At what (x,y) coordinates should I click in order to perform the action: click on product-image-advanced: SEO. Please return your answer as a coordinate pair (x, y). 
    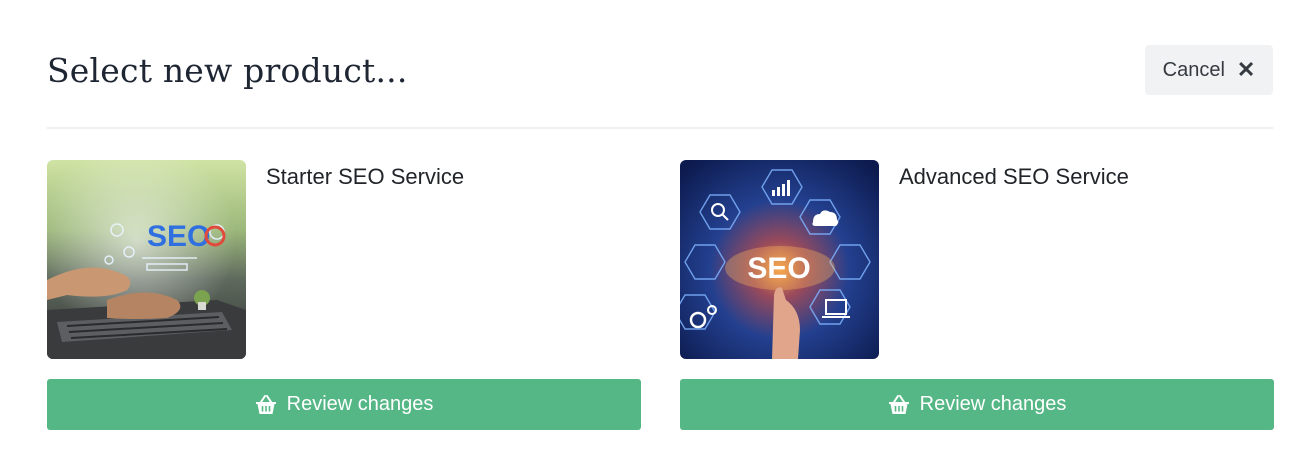
    Looking at the image, I should click on (779, 259).